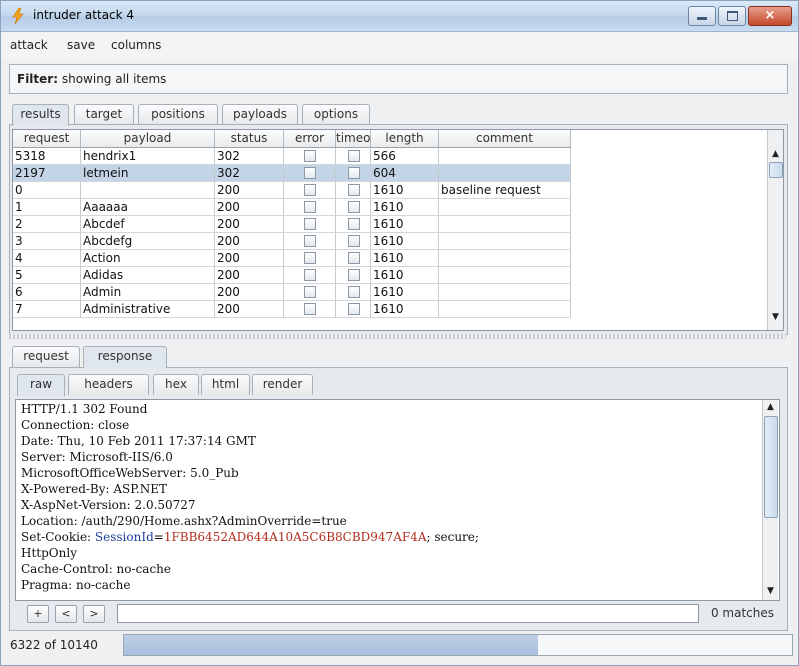  What do you see at coordinates (399, 16) in the screenshot?
I see `title-bar: intruder attack 4 ×` at bounding box center [399, 16].